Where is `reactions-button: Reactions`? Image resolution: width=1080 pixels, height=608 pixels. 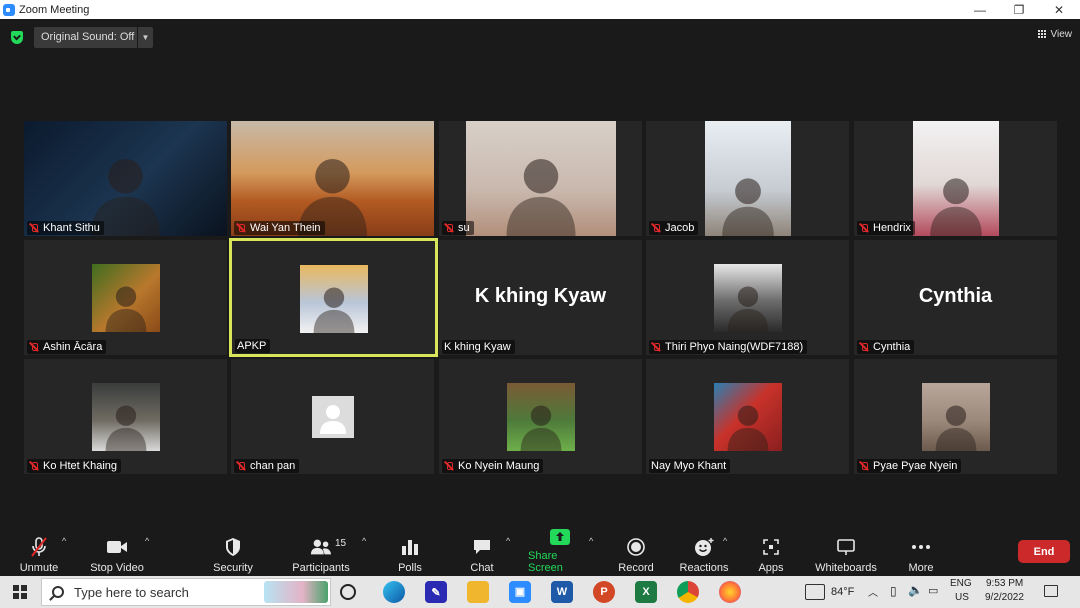
reactions-button: Reactions is located at coordinates (704, 553).